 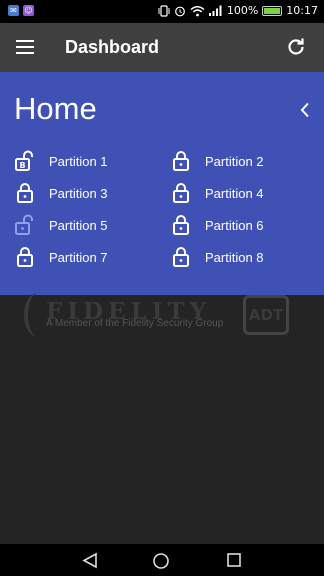 What do you see at coordinates (13, 10) in the screenshot?
I see `app-icon-1: ✉` at bounding box center [13, 10].